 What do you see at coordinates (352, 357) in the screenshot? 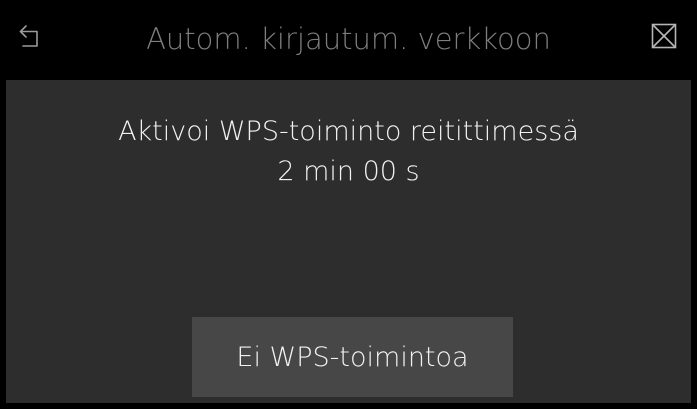
I see `no-wps-button: Ei WPS-toimintoa` at bounding box center [352, 357].